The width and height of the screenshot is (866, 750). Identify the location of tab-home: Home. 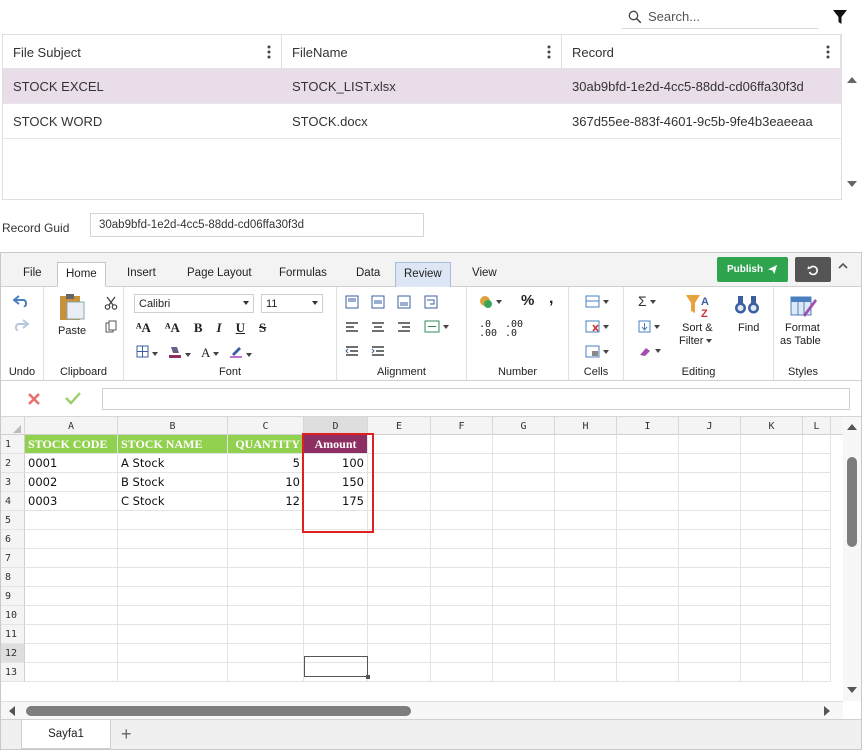
(81, 274).